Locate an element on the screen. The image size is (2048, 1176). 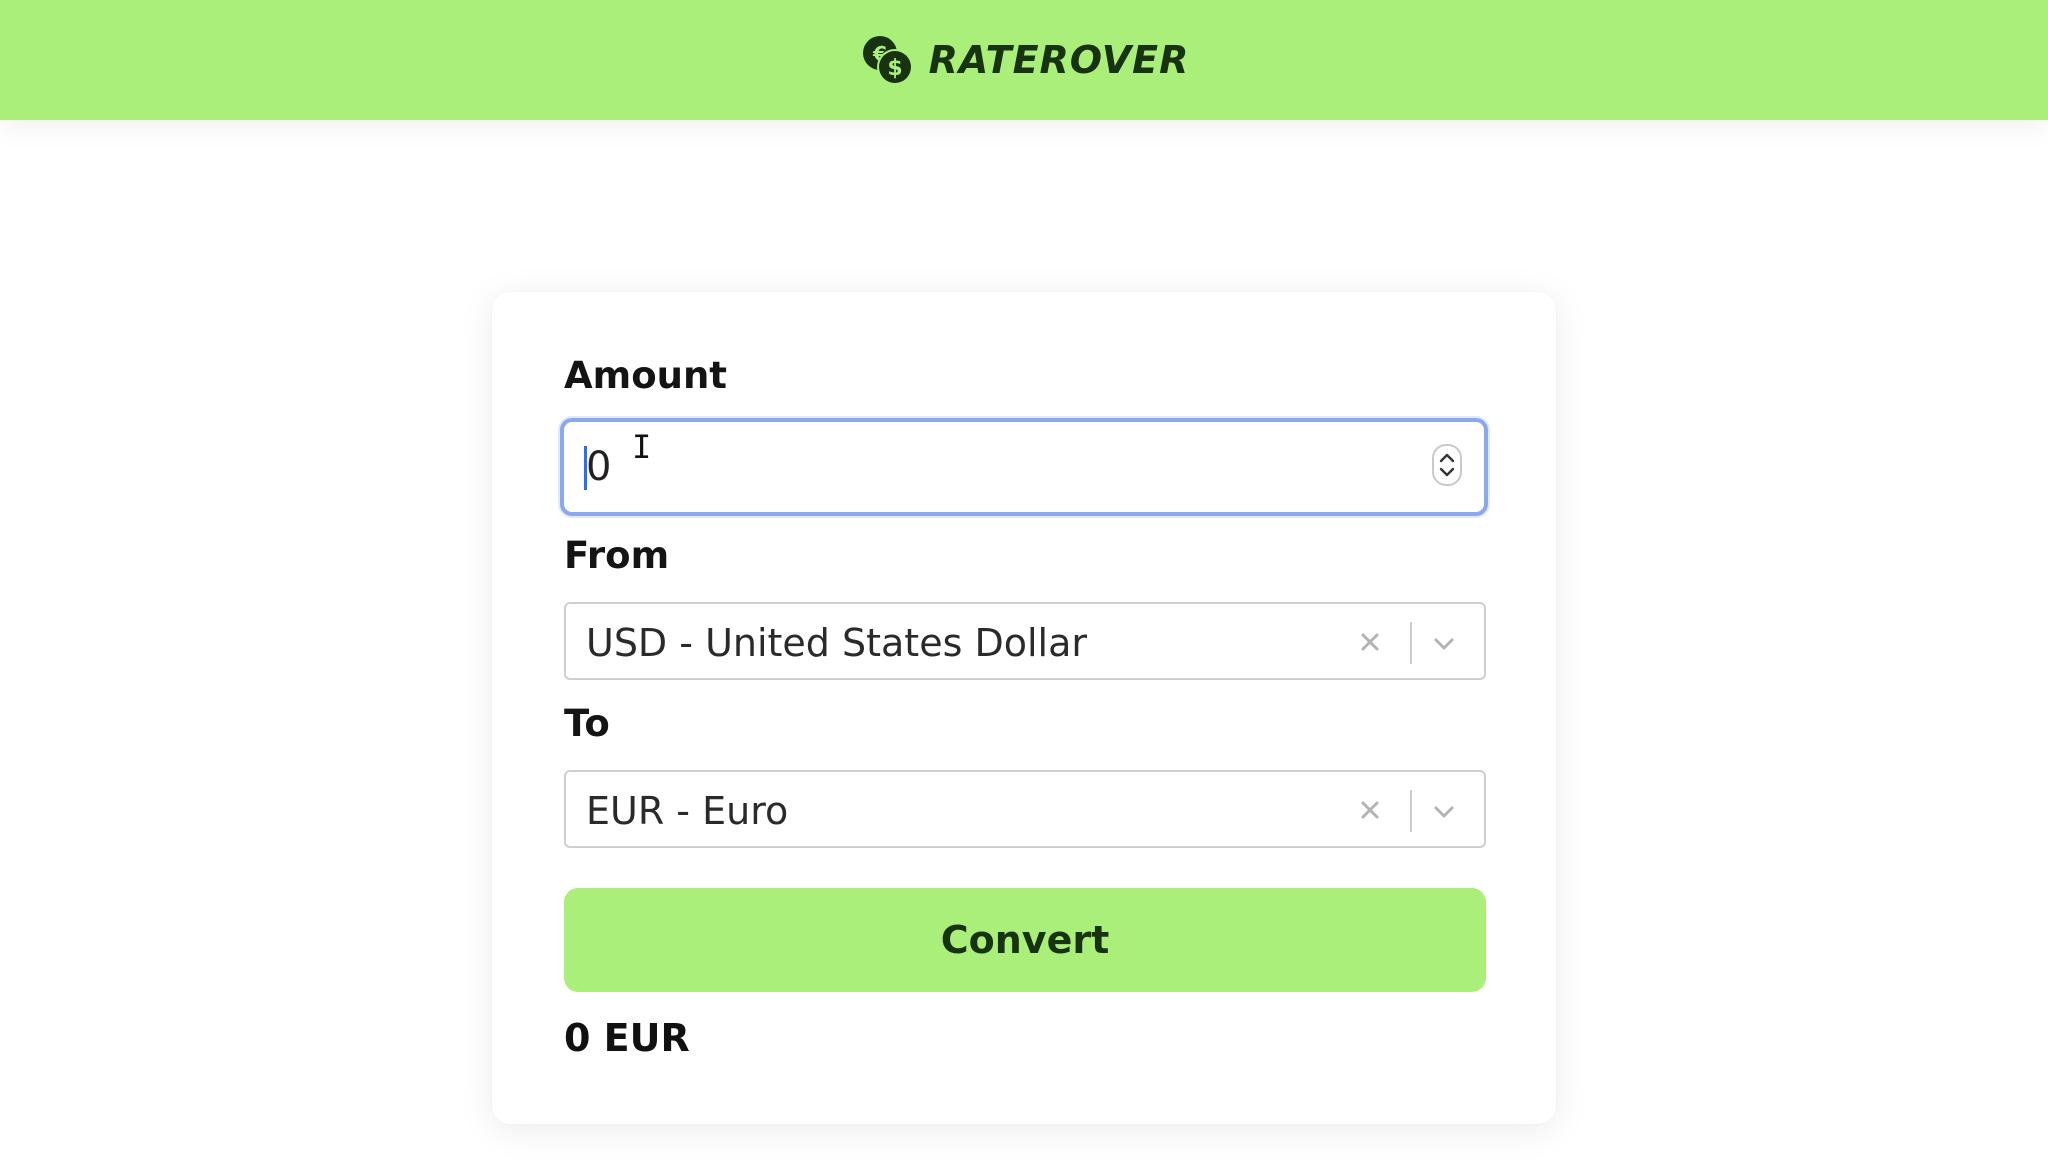
from-currency-select: USD - United States Dollar is located at coordinates (1025, 641).